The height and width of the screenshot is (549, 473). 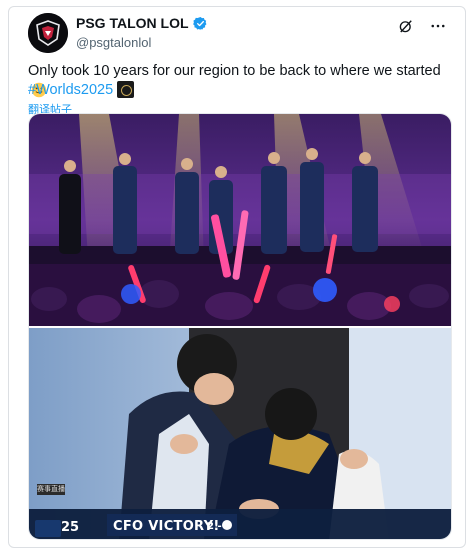 What do you see at coordinates (199, 23) in the screenshot?
I see `verified-badge-icon` at bounding box center [199, 23].